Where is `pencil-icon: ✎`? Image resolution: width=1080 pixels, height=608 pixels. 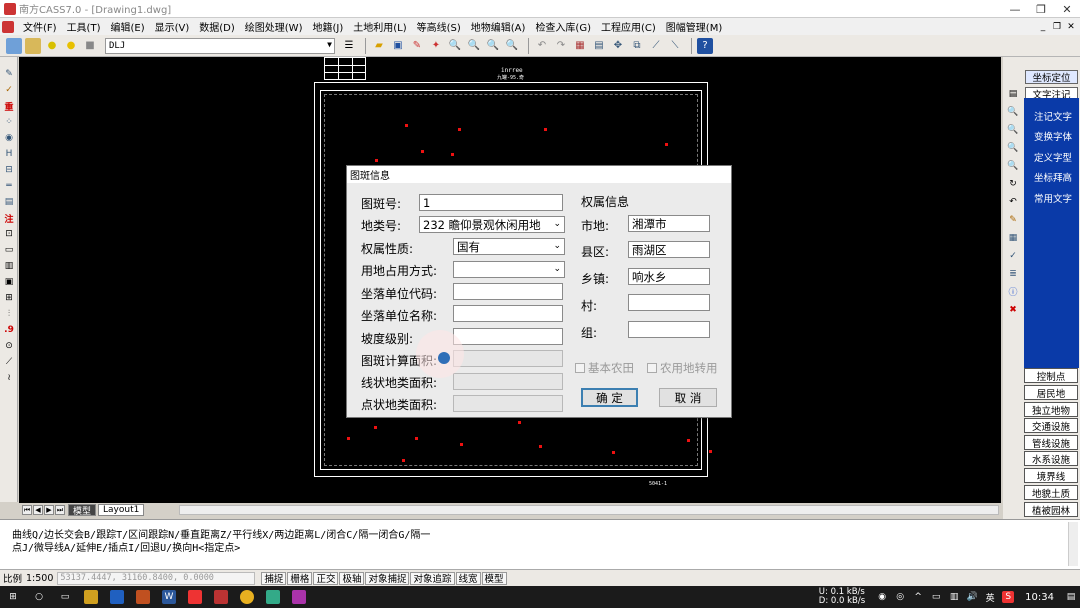
pencil-icon: ✎ is located at coordinates (417, 46).